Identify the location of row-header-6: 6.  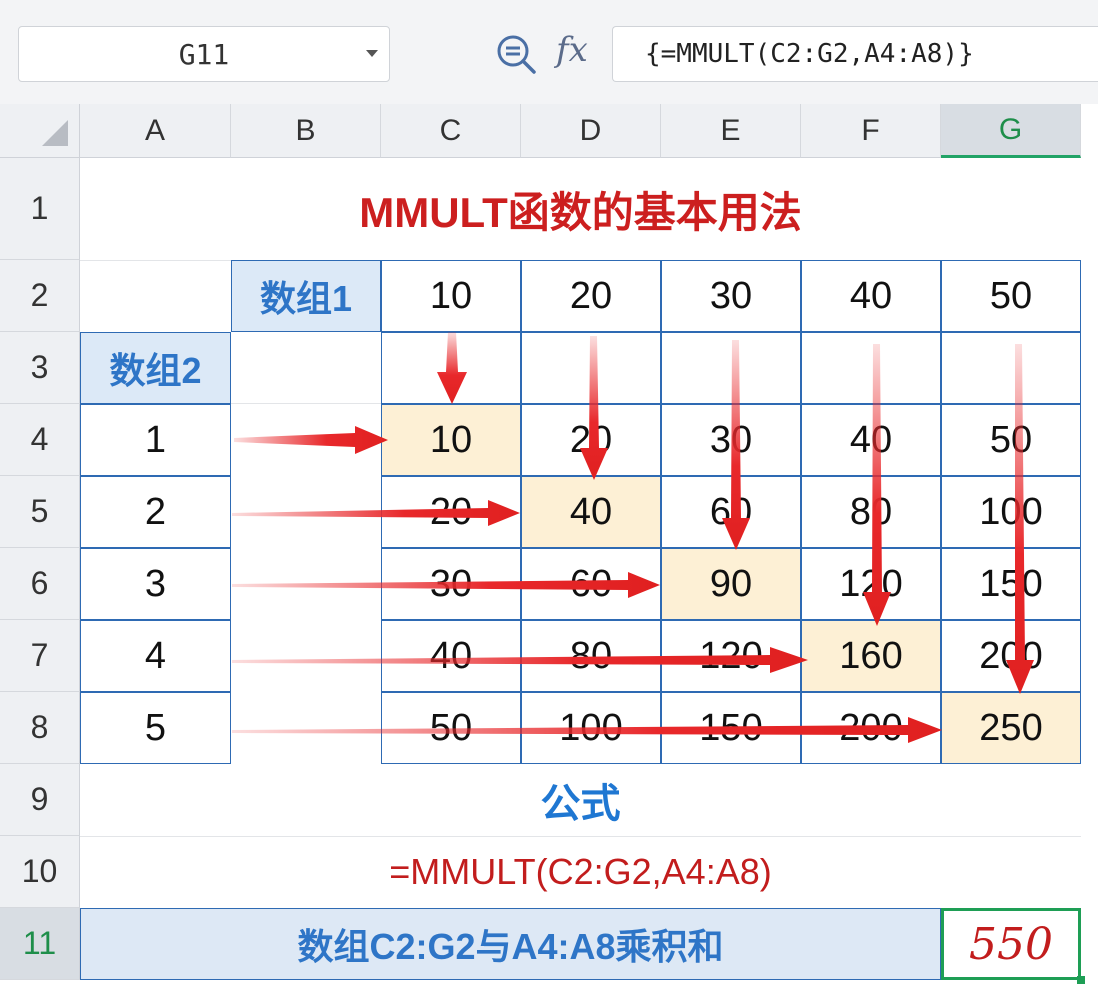
(40, 584).